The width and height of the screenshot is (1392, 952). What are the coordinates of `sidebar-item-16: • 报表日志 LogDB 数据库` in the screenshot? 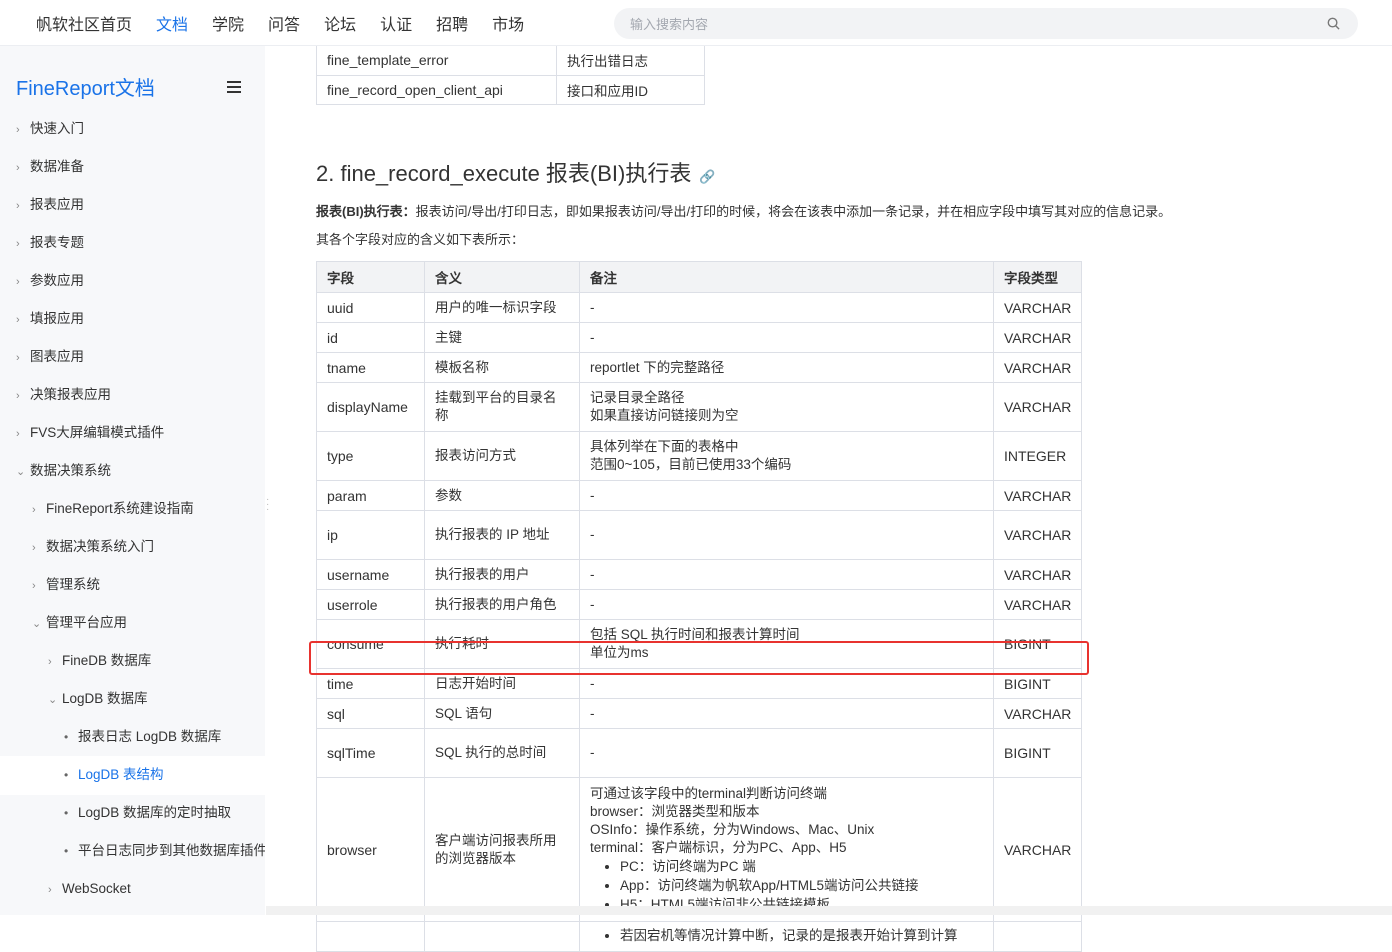 It's located at (142, 737).